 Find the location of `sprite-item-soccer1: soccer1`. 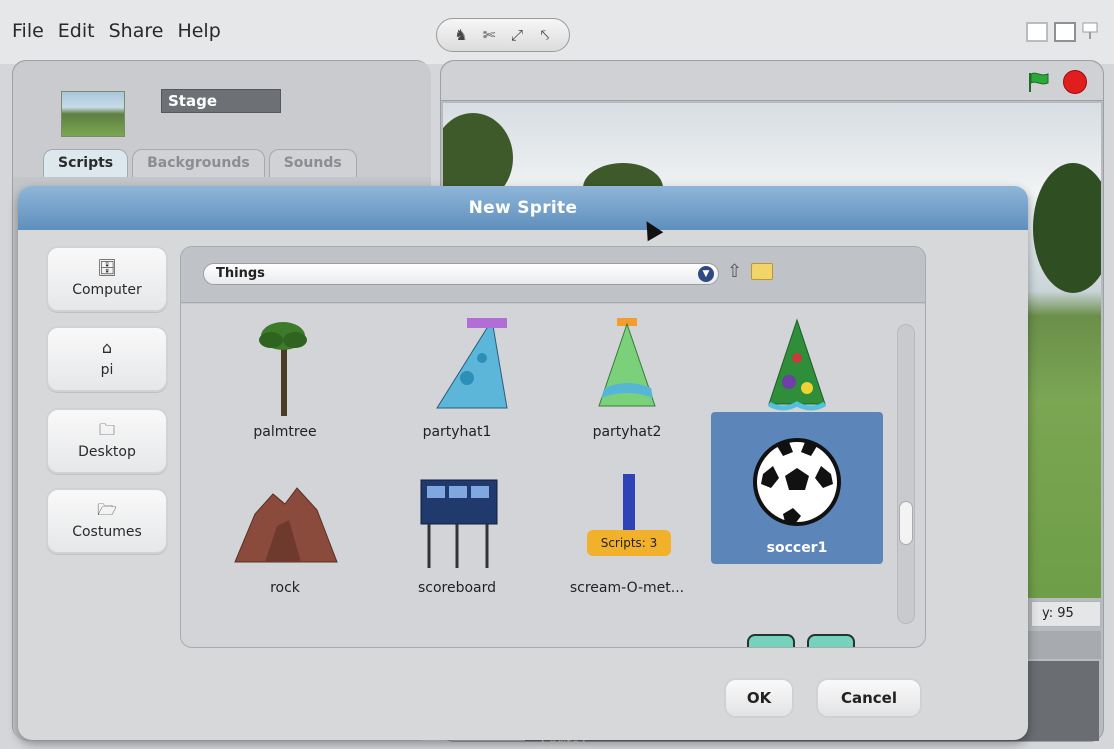

sprite-item-soccer1: soccer1 is located at coordinates (797, 488).